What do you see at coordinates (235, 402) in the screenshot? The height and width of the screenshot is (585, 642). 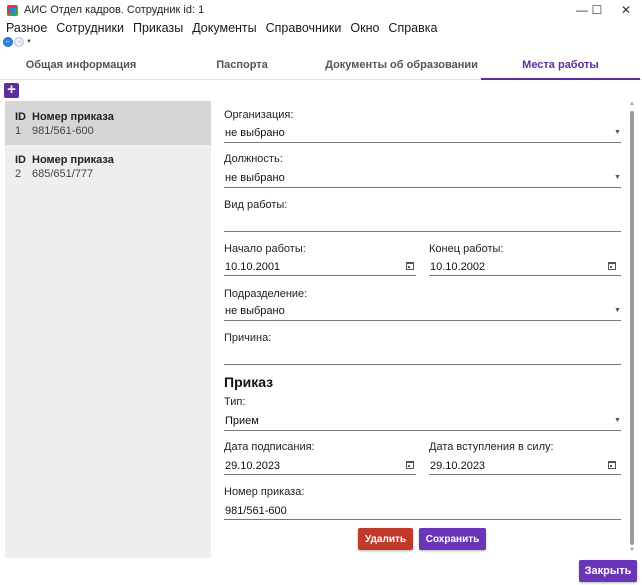 I see `order-type-label: Тип:` at bounding box center [235, 402].